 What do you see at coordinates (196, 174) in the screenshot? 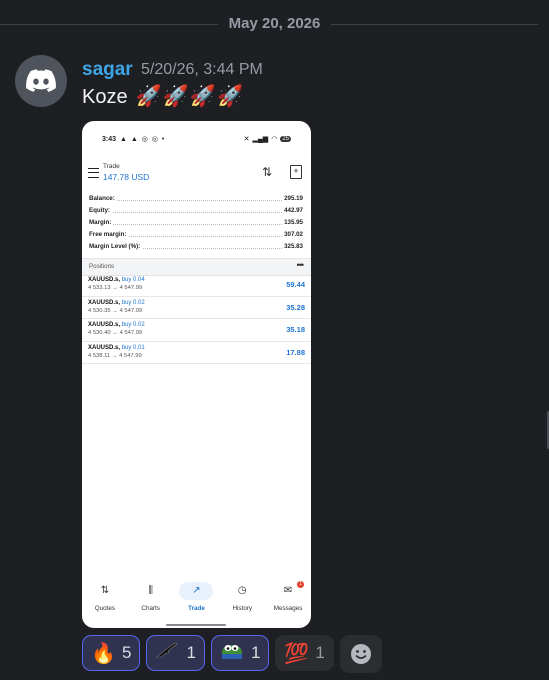
I see `trade-header: Trade 147.78 USD ⇅ +` at bounding box center [196, 174].